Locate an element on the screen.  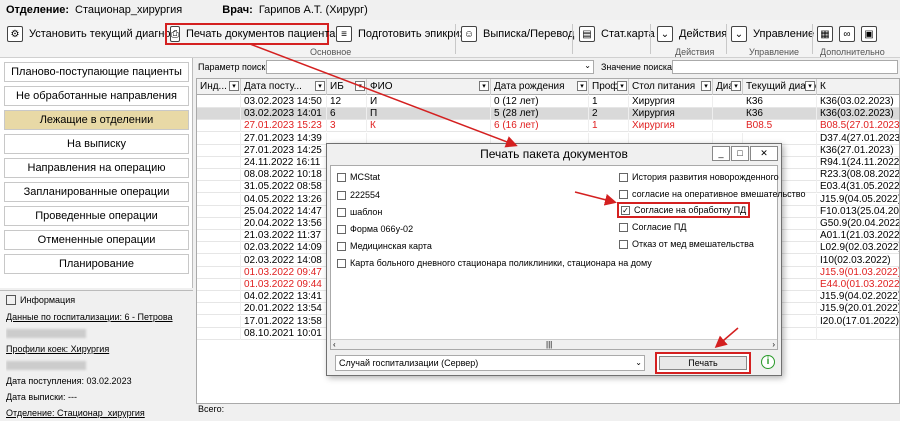
table-cell: E03.4(31.05.2022) is located at coordinates (858, 187).